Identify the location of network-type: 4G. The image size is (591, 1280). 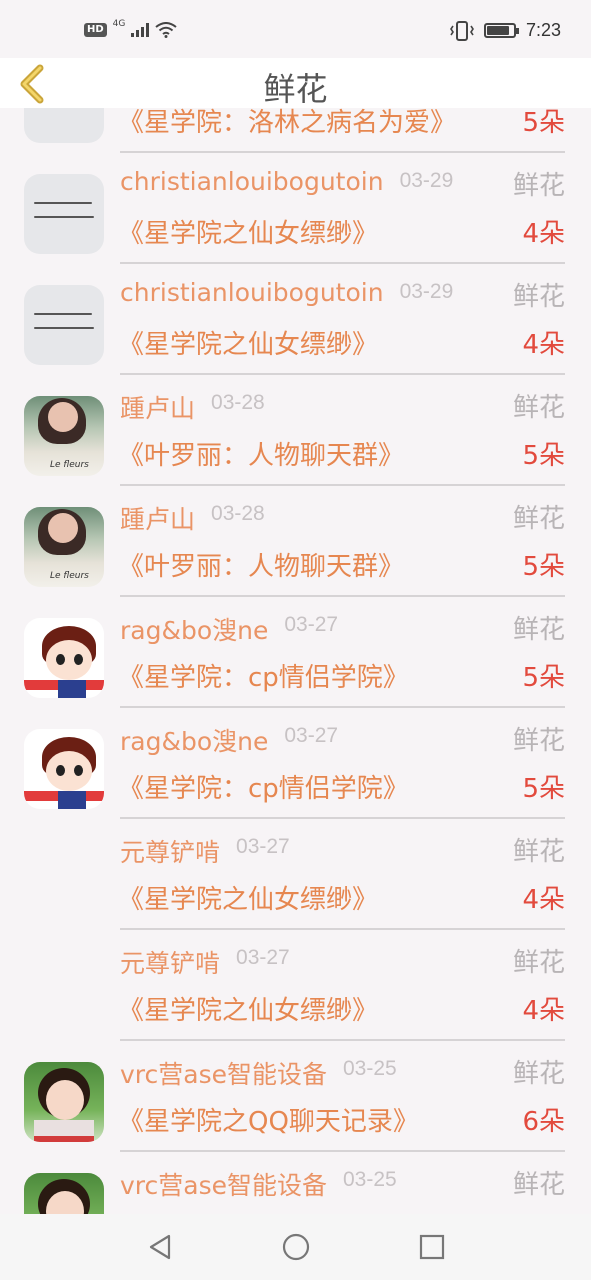
(119, 24).